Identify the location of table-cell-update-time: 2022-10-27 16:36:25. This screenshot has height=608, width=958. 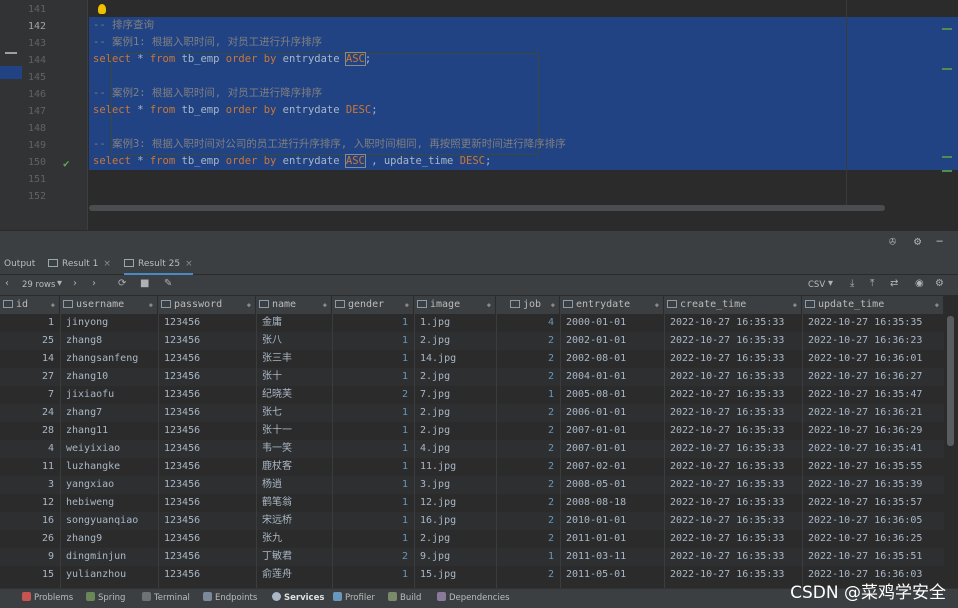
(873, 539).